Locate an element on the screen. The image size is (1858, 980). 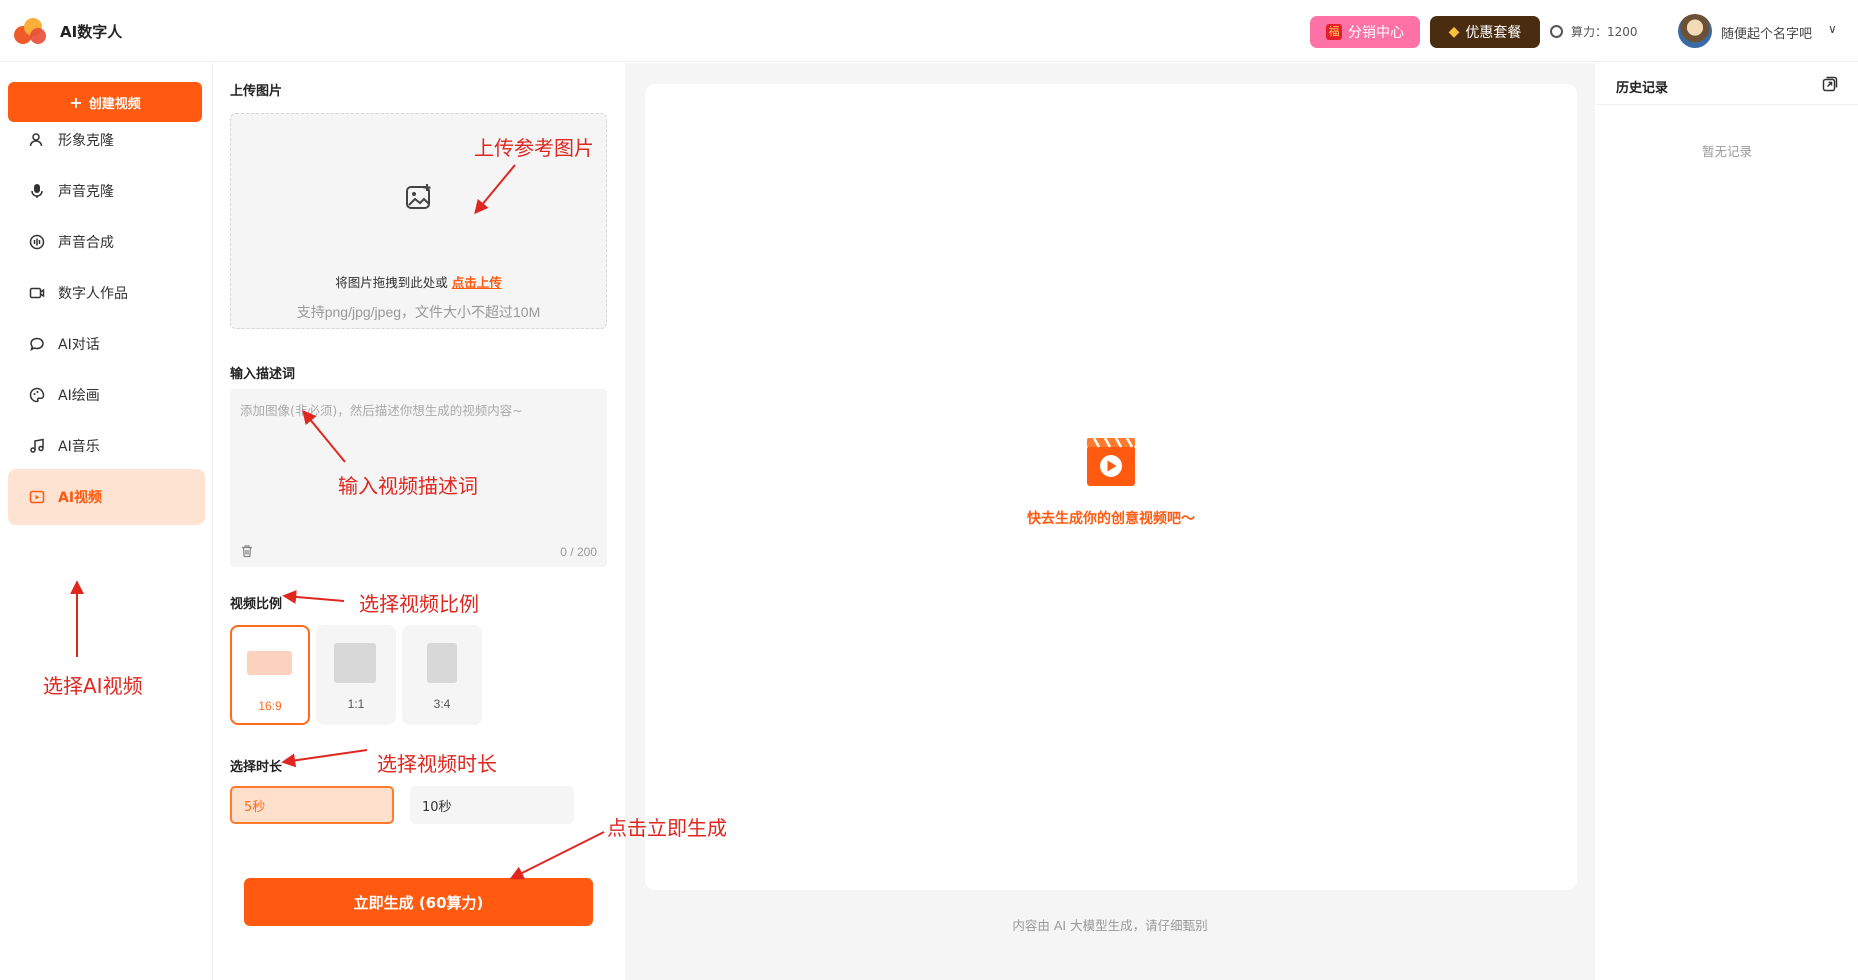
sidebar-item-label: AI音乐 is located at coordinates (79, 447).